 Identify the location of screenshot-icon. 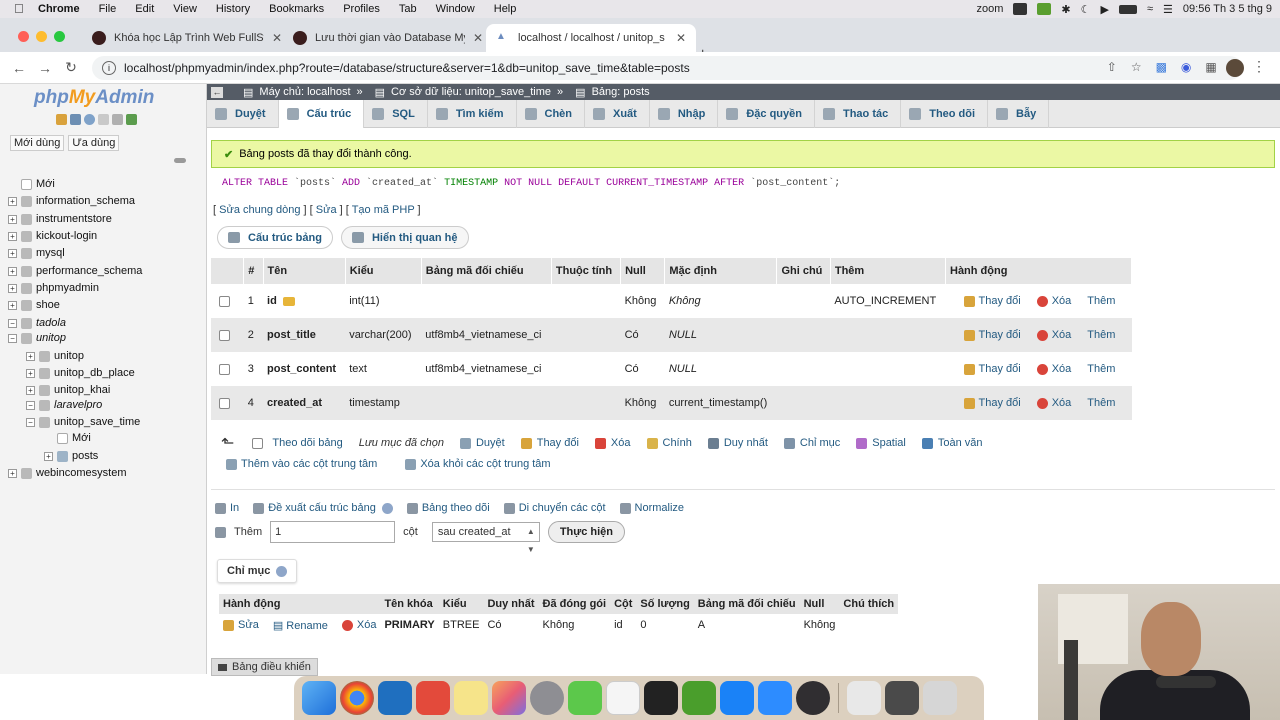
(902, 698).